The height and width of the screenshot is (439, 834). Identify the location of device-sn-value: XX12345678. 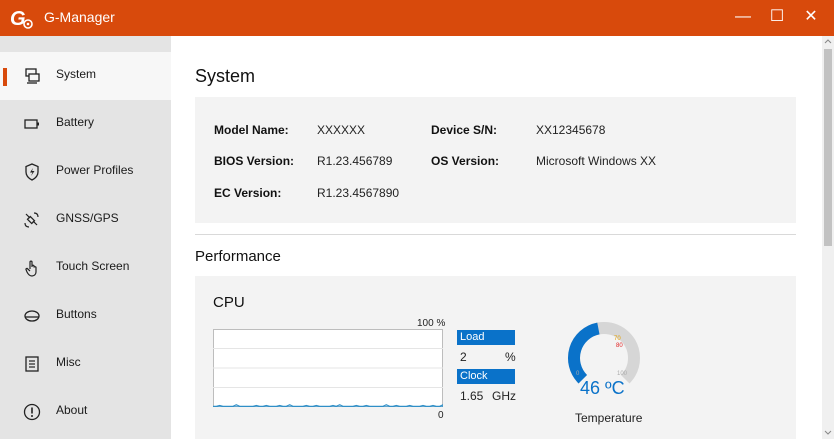
(571, 130).